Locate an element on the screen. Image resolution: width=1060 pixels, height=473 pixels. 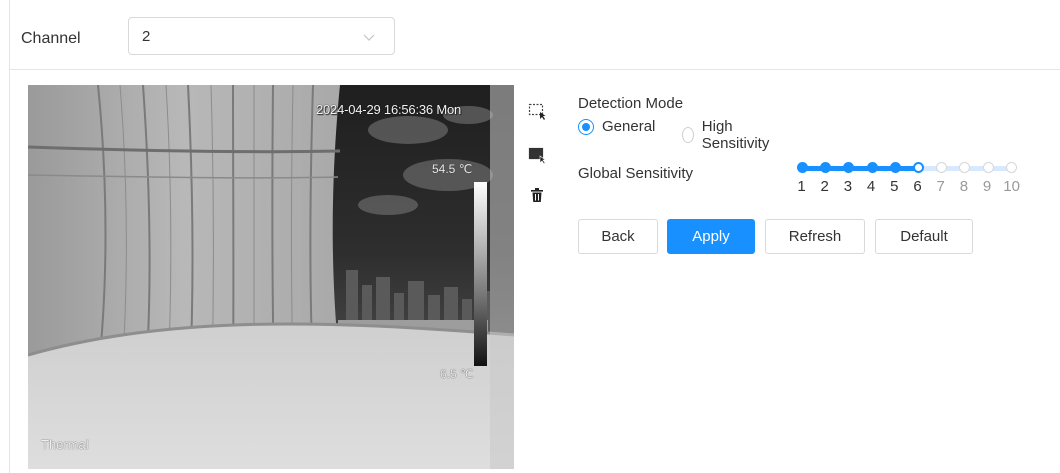
video-toolbar is located at coordinates (537, 277).